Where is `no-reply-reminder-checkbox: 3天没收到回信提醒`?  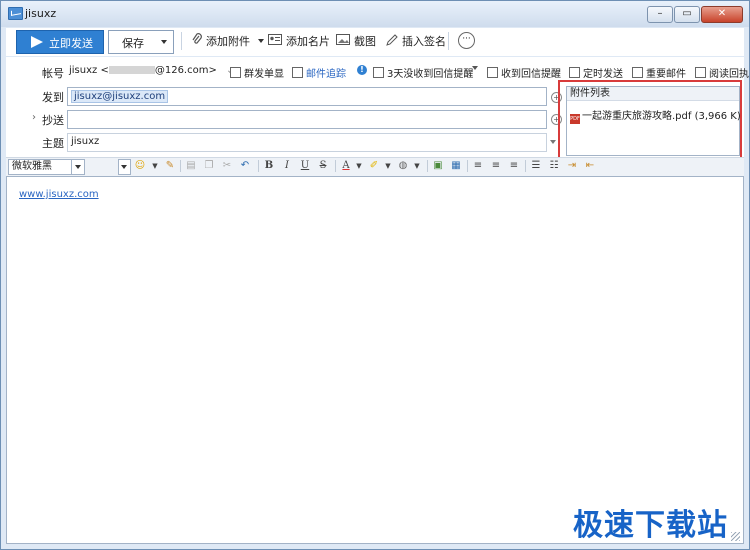
no-reply-reminder-checkbox: 3天没收到回信提醒 is located at coordinates (423, 72).